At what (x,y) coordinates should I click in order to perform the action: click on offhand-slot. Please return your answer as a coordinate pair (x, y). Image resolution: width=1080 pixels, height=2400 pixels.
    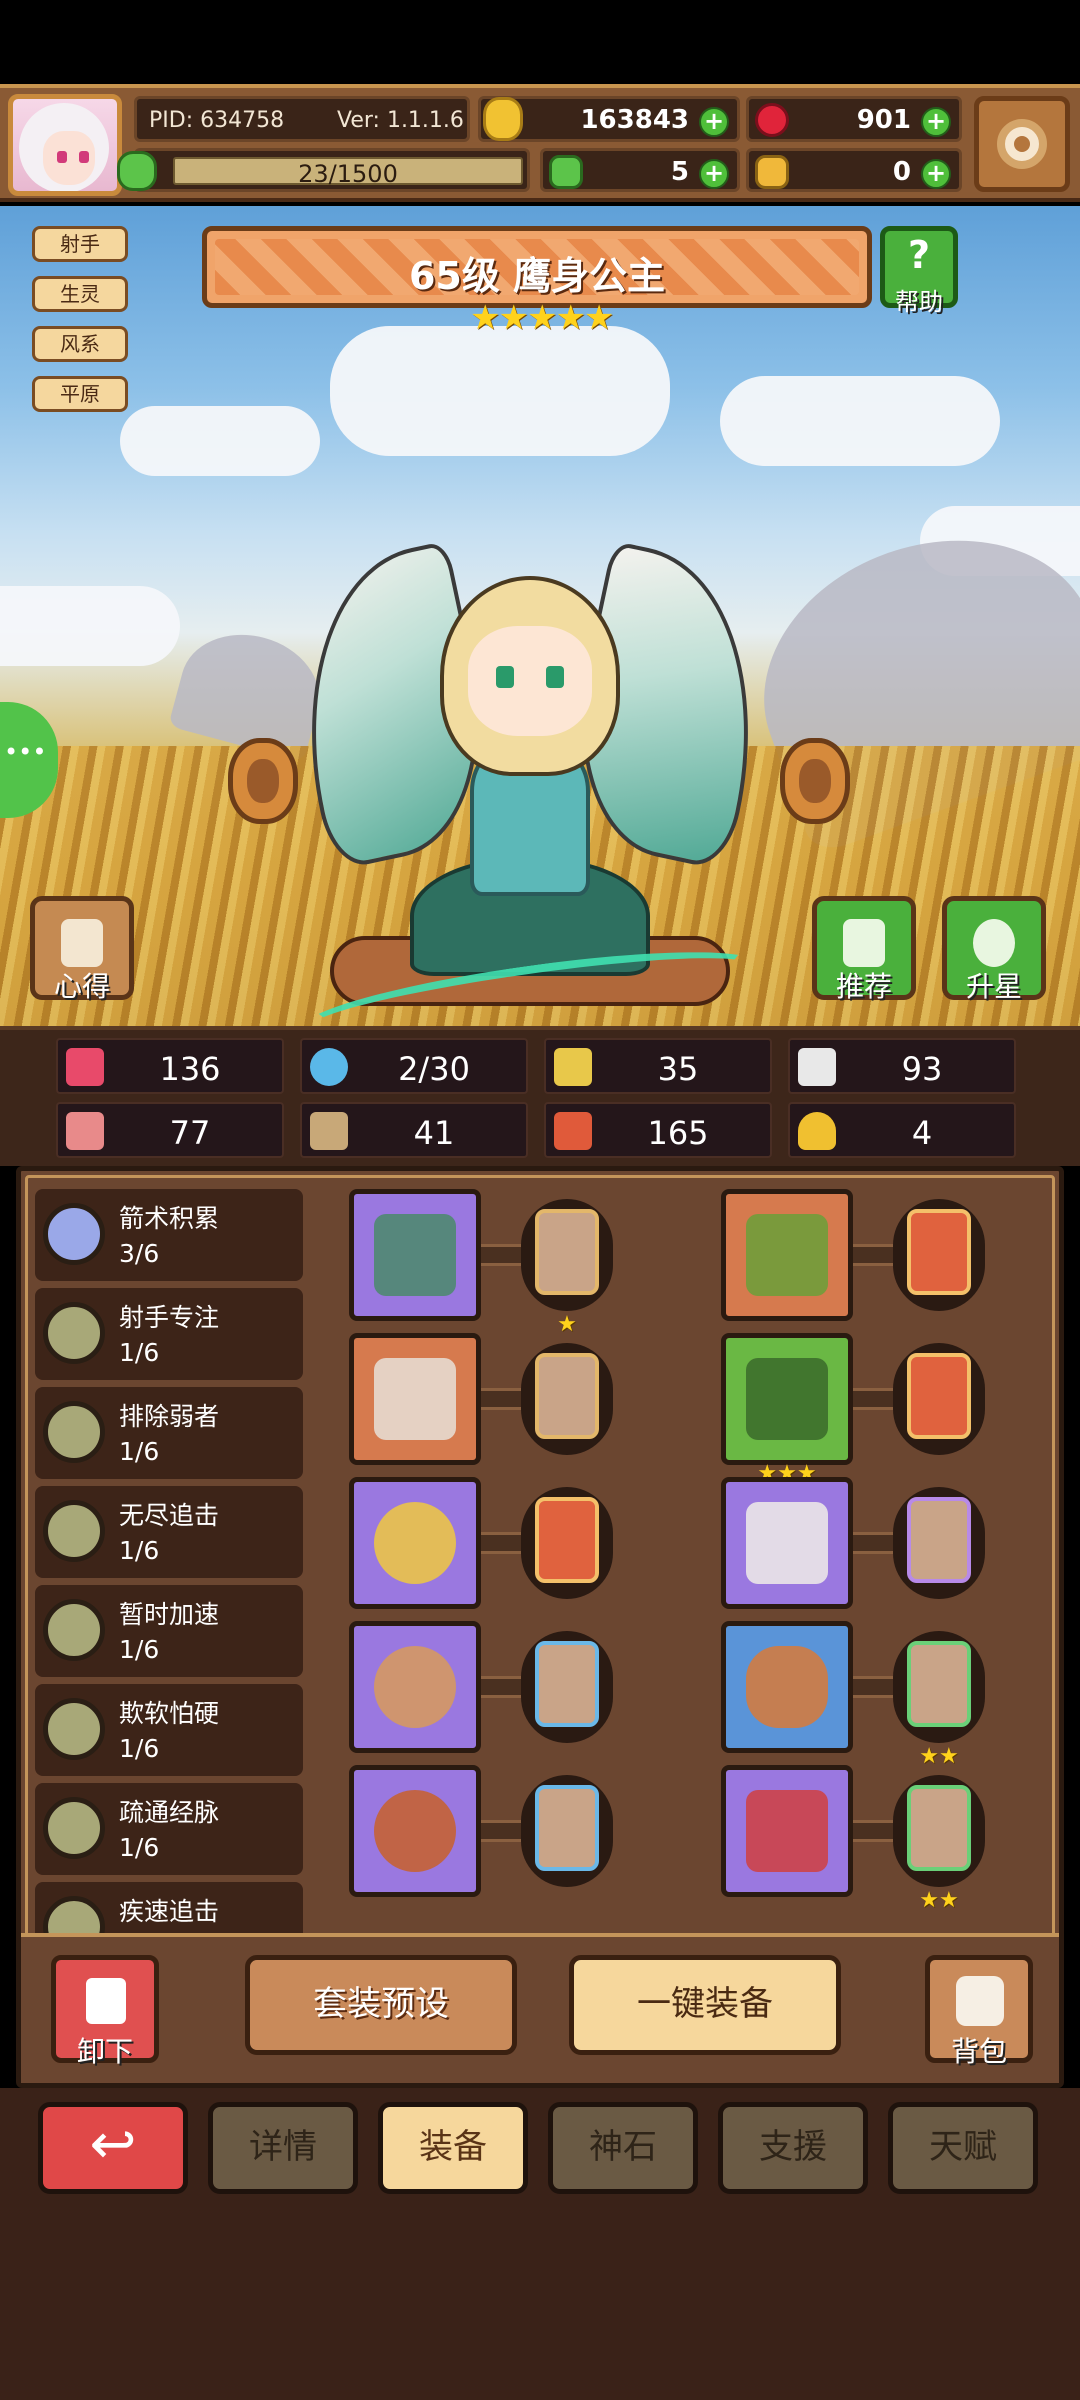
    Looking at the image, I should click on (415, 1399).